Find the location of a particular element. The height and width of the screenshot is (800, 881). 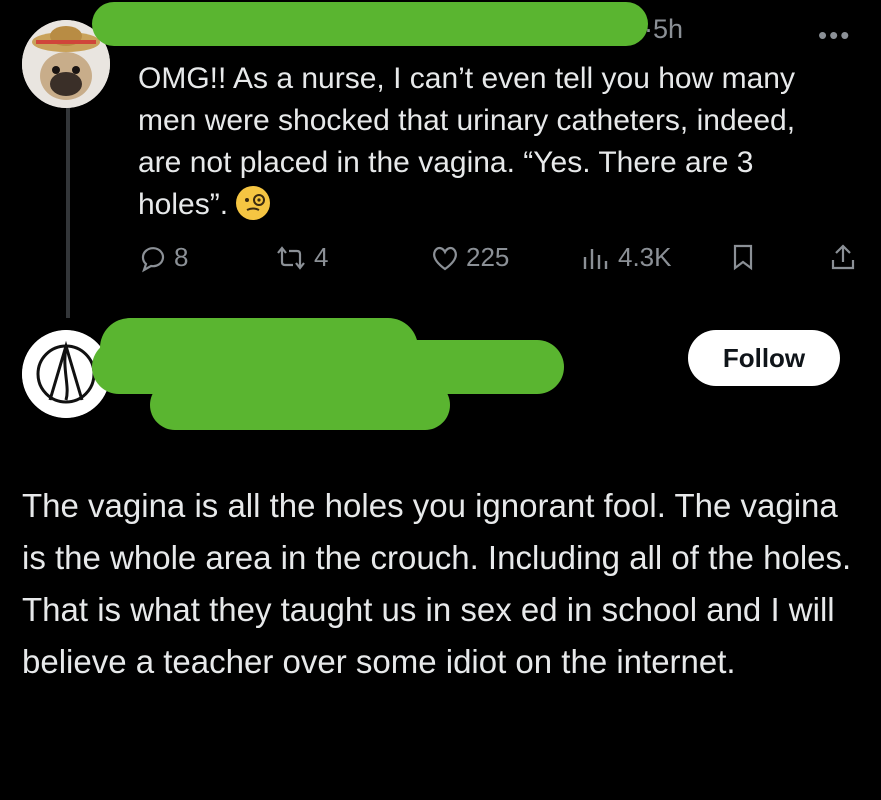

like-count: 225 is located at coordinates (488, 257).